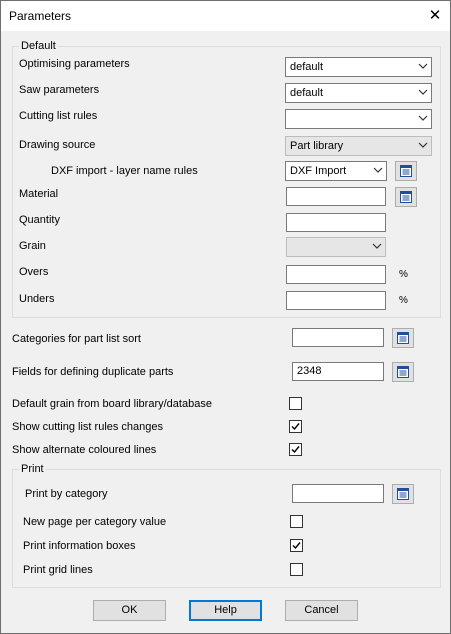 The image size is (451, 634). I want to click on optimising-parameters-dropdown: default, so click(358, 67).